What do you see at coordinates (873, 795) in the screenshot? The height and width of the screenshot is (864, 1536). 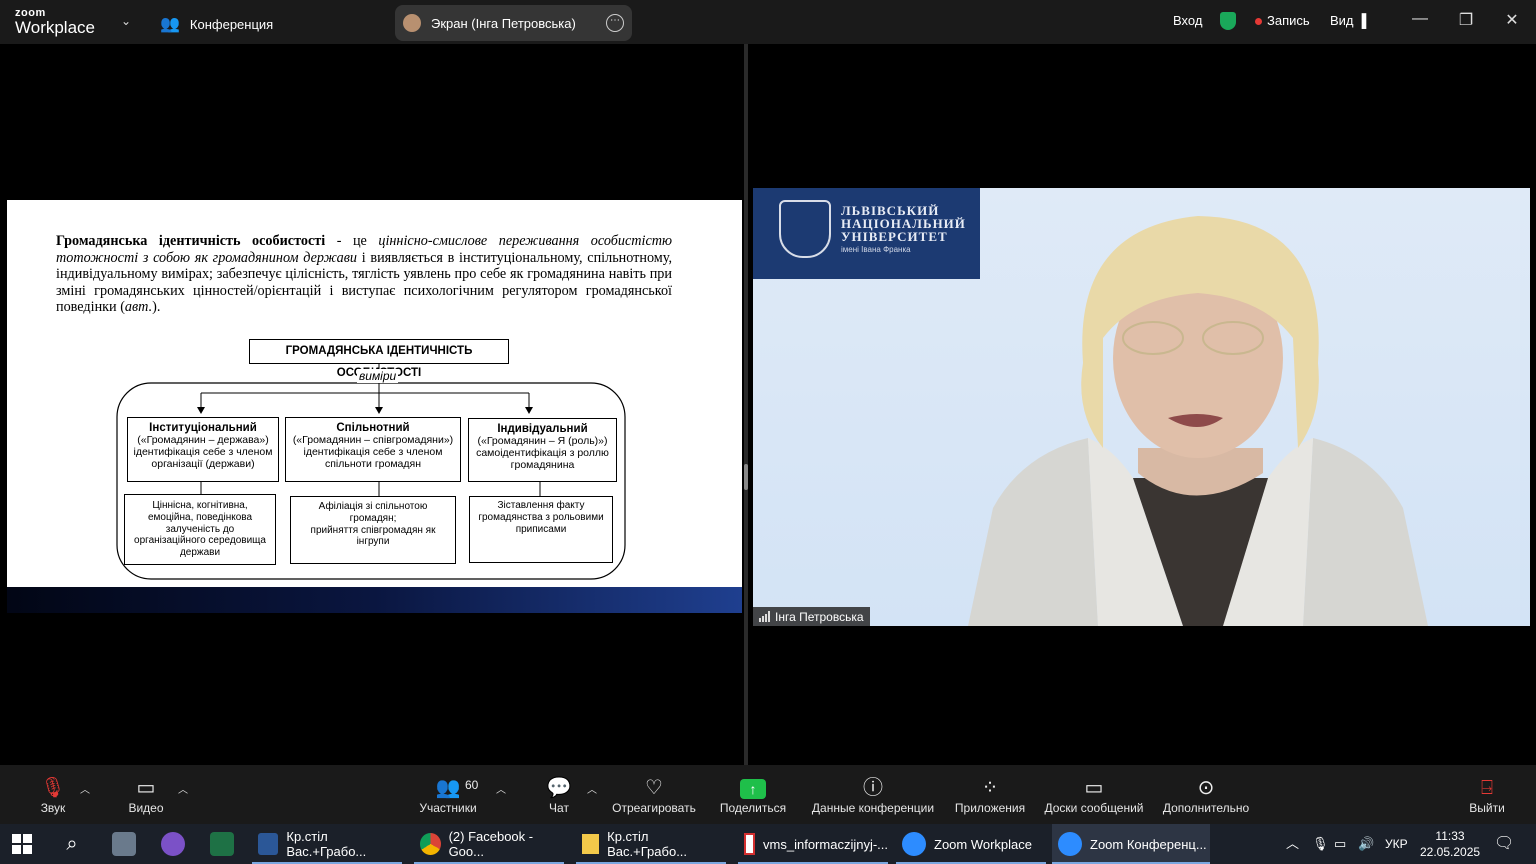 I see `meeting-info-button: ⓘ Данные конференции` at bounding box center [873, 795].